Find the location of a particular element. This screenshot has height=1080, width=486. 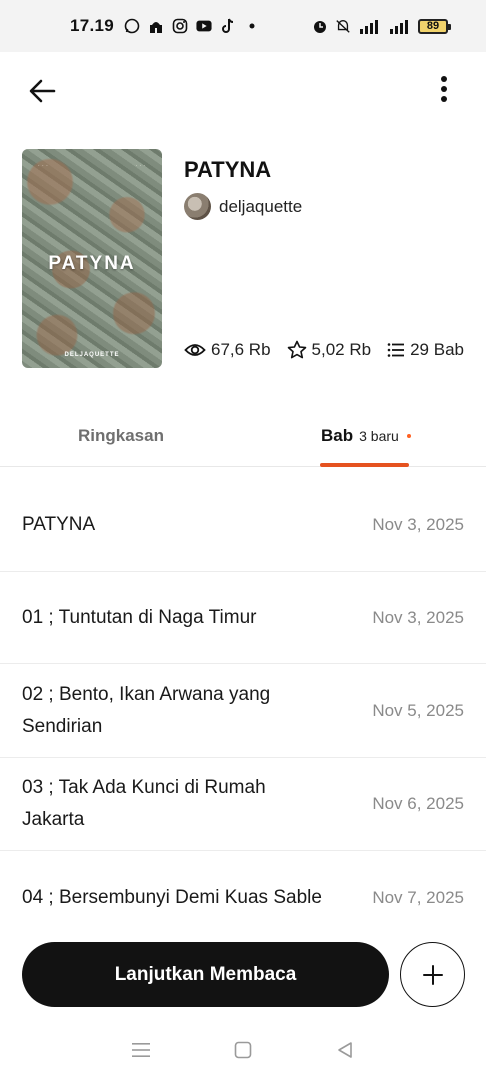

new-dot-icon is located at coordinates (408, 436).